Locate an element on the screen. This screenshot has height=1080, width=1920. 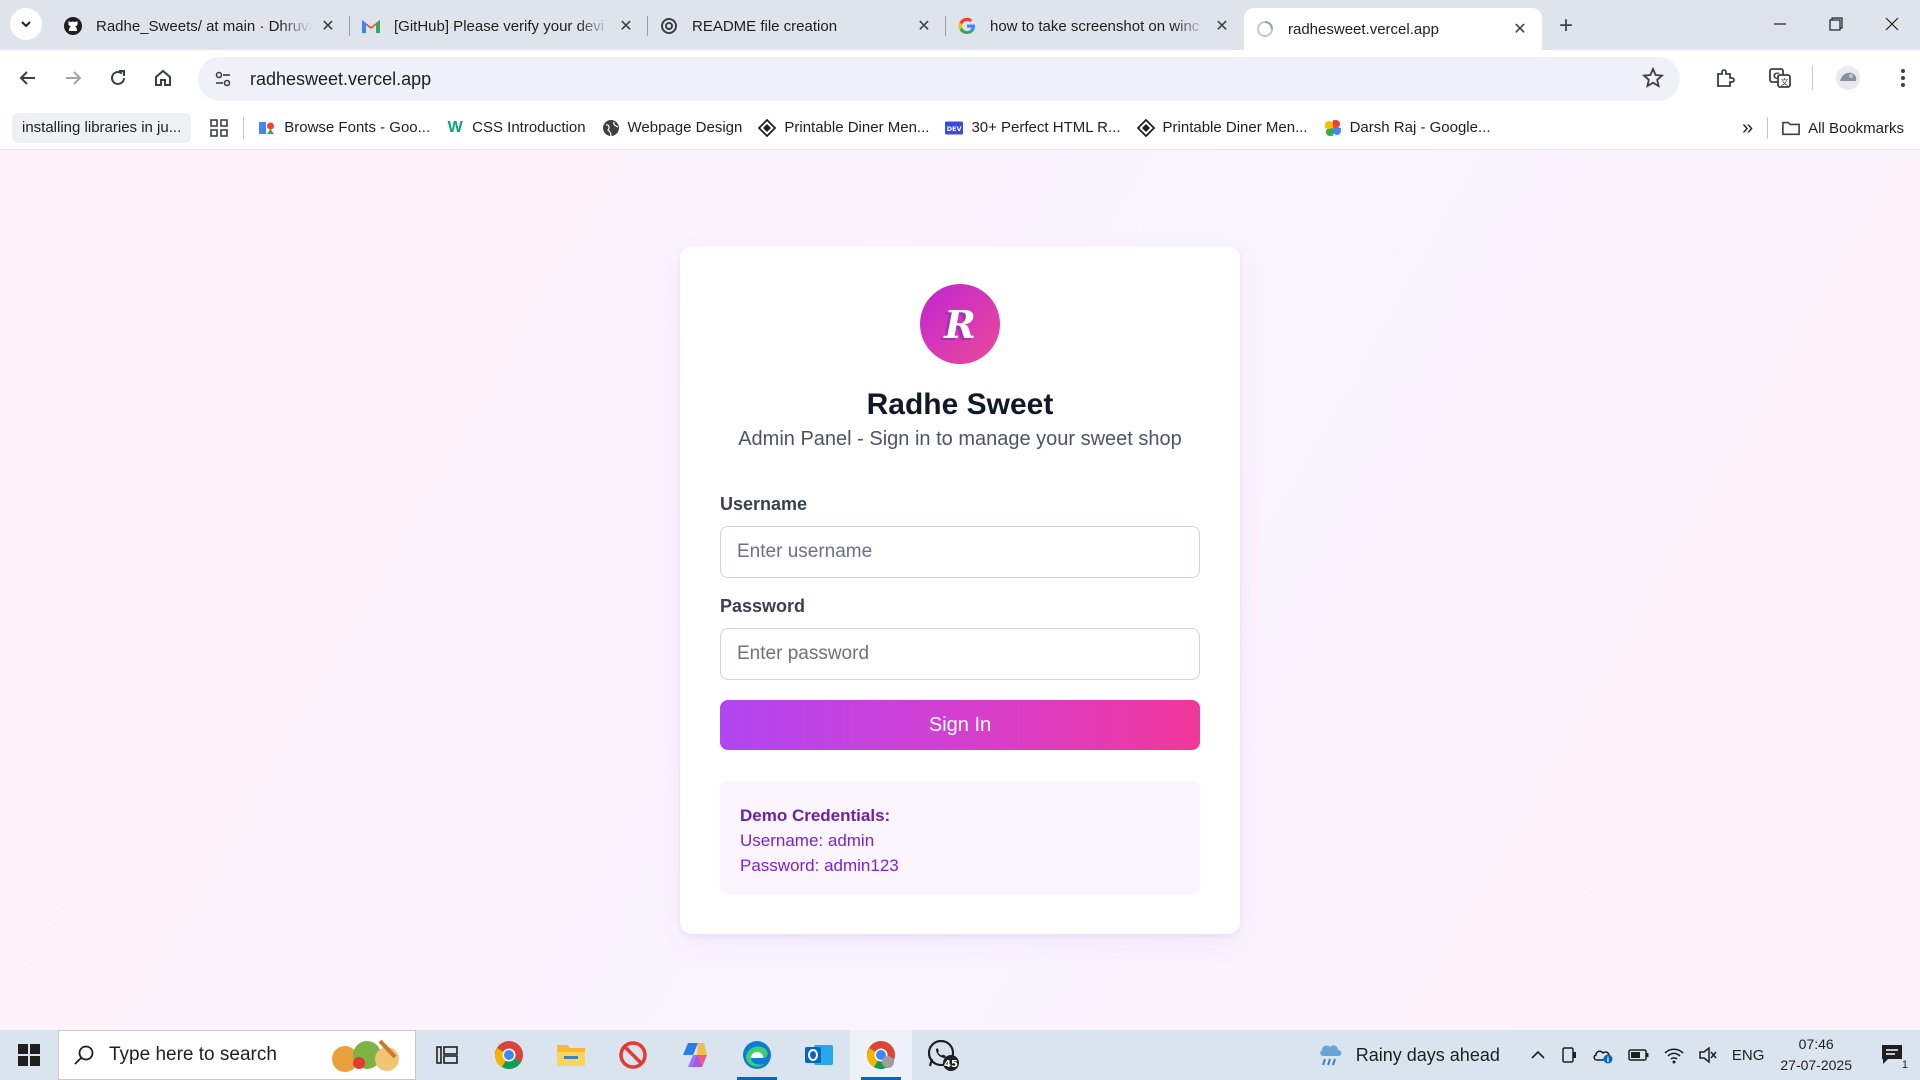
username-input is located at coordinates (960, 552).